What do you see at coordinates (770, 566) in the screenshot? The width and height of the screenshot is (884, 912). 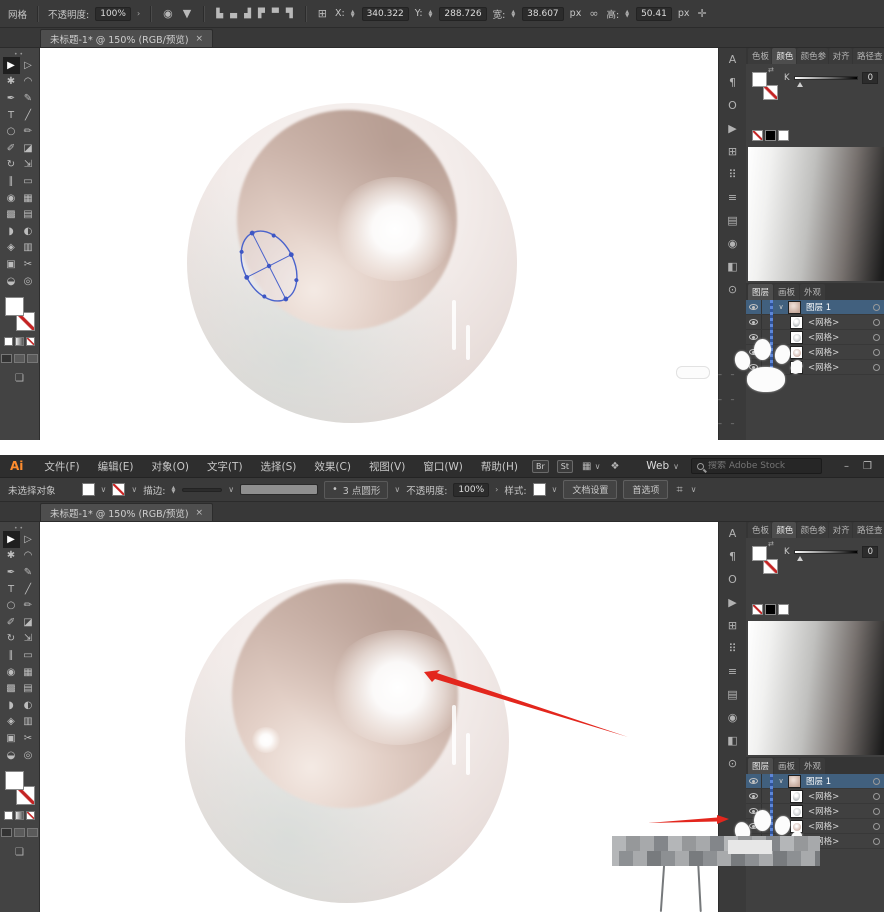 I see `stroke-swatch-none` at bounding box center [770, 566].